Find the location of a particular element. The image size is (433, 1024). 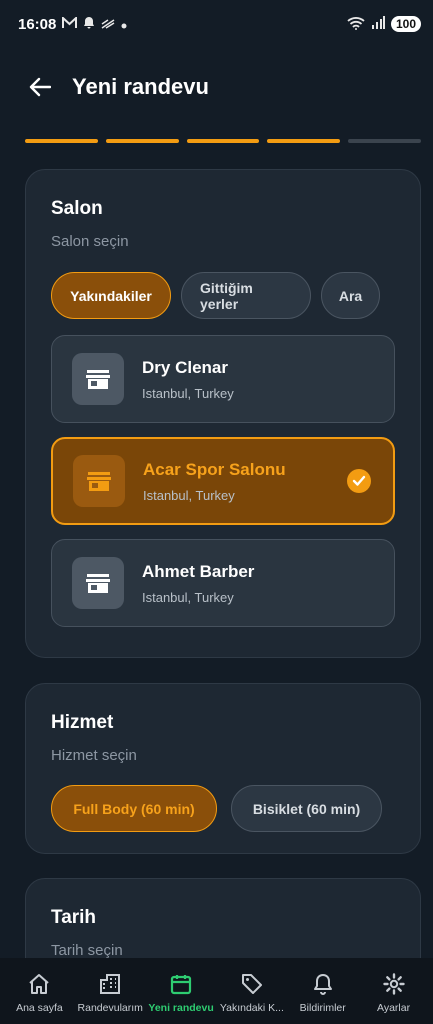

arrow-left-icon is located at coordinates (40, 87).